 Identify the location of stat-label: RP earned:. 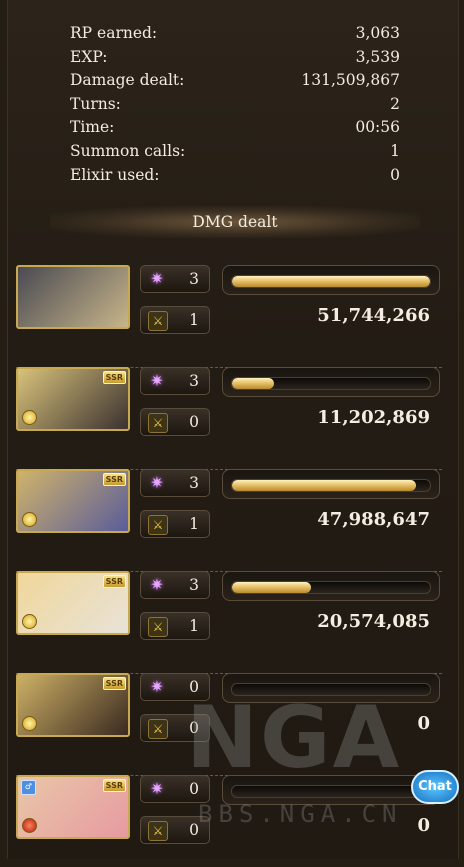
(114, 33).